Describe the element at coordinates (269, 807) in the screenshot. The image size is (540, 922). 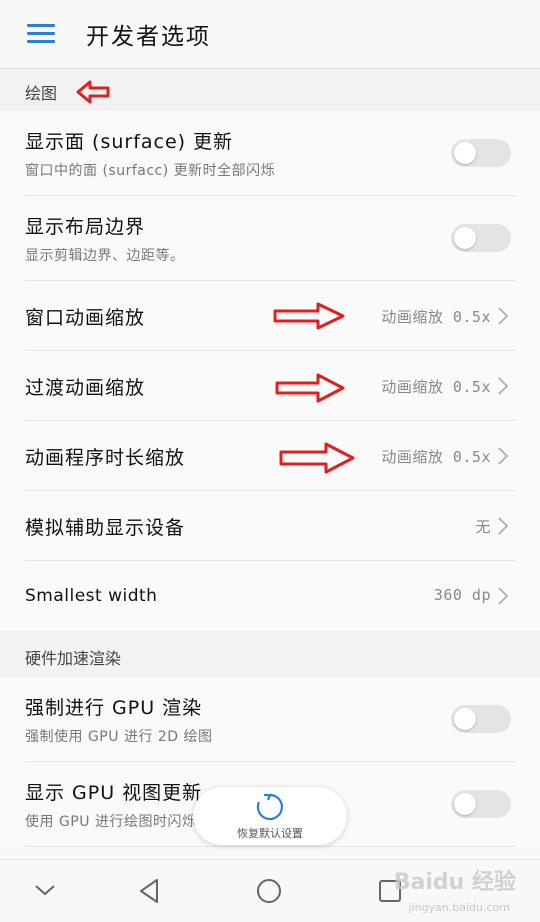
I see `refresh-icon` at that location.